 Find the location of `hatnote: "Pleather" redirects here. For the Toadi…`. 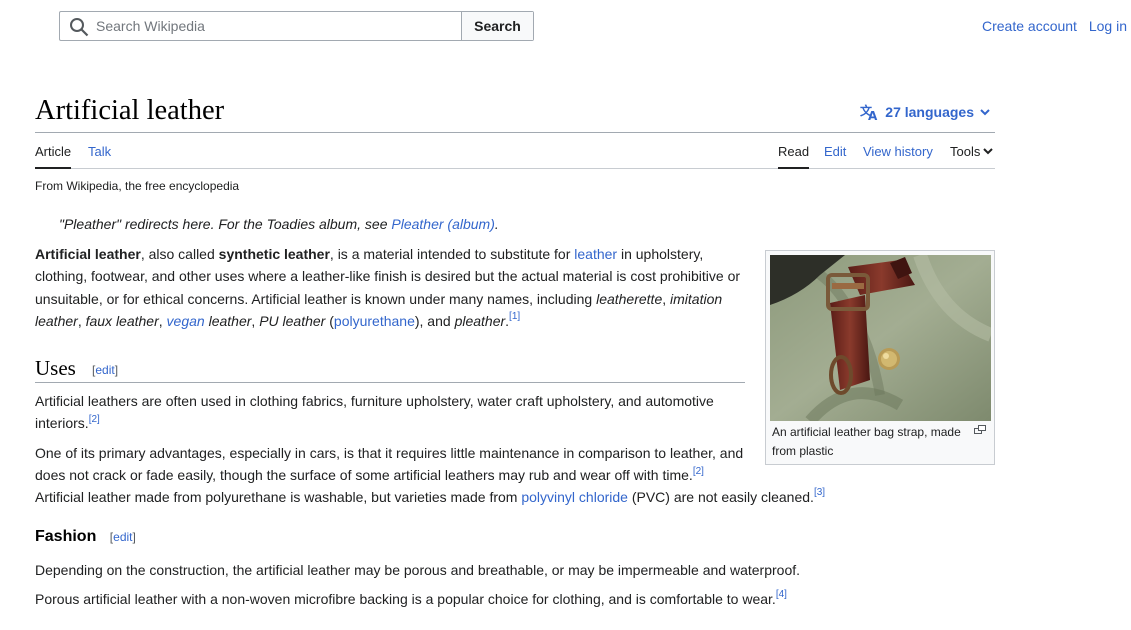

hatnote: "Pleather" redirects here. For the Toadi… is located at coordinates (279, 224).